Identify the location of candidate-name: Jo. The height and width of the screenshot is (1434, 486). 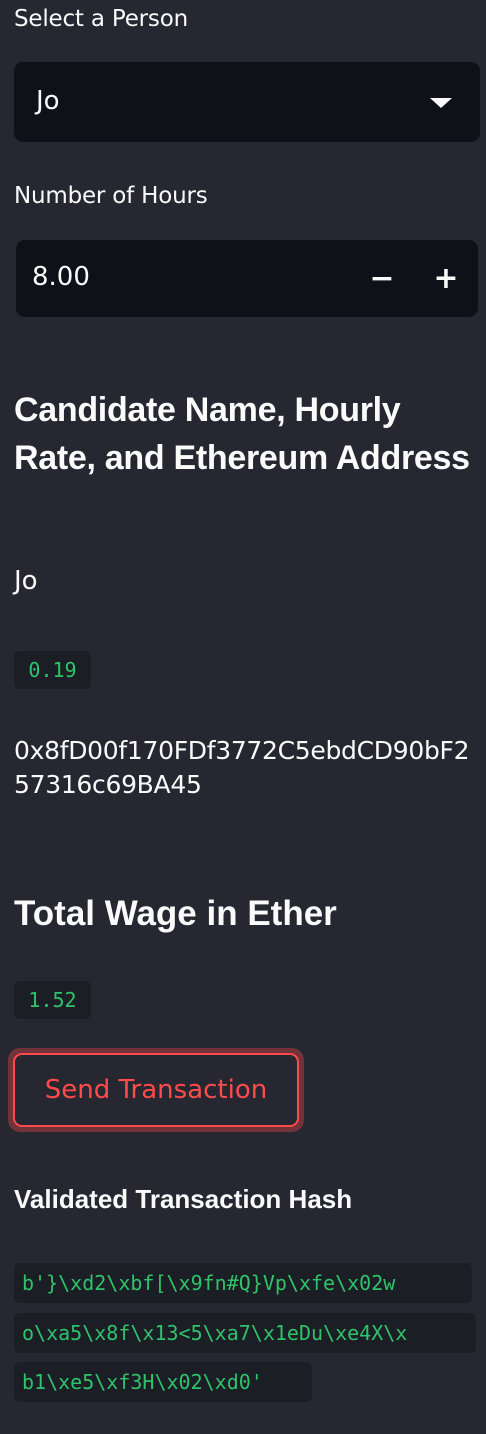
(26, 581).